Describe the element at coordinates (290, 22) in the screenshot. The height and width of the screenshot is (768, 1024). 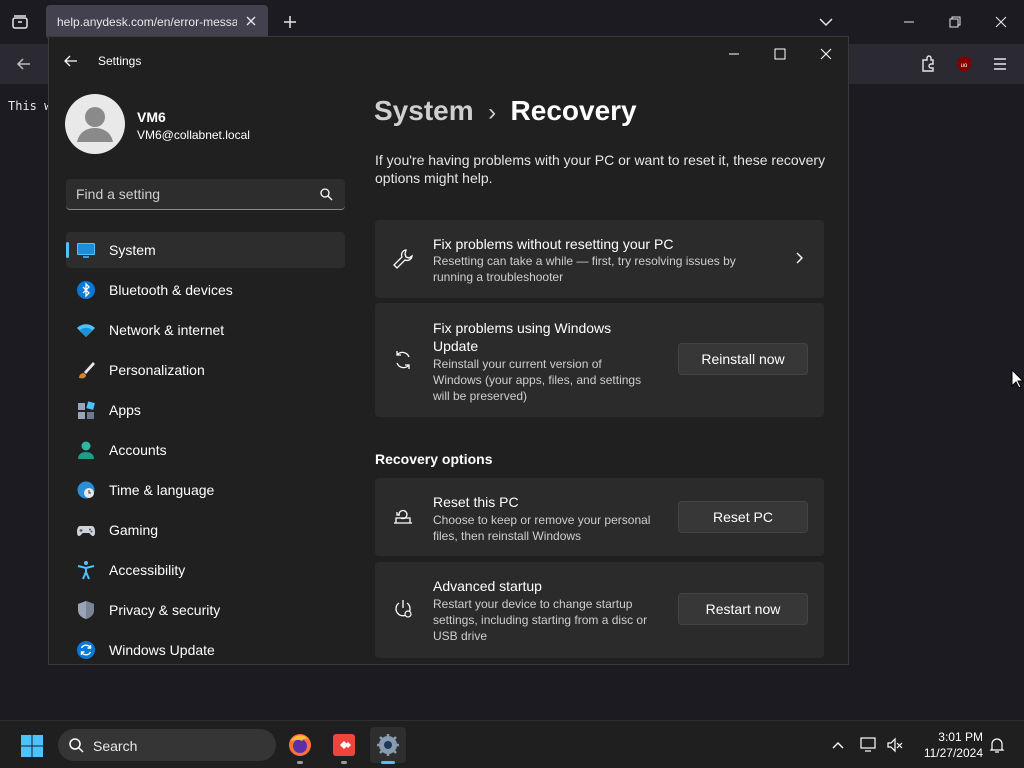
I see `new-tab-icon` at that location.